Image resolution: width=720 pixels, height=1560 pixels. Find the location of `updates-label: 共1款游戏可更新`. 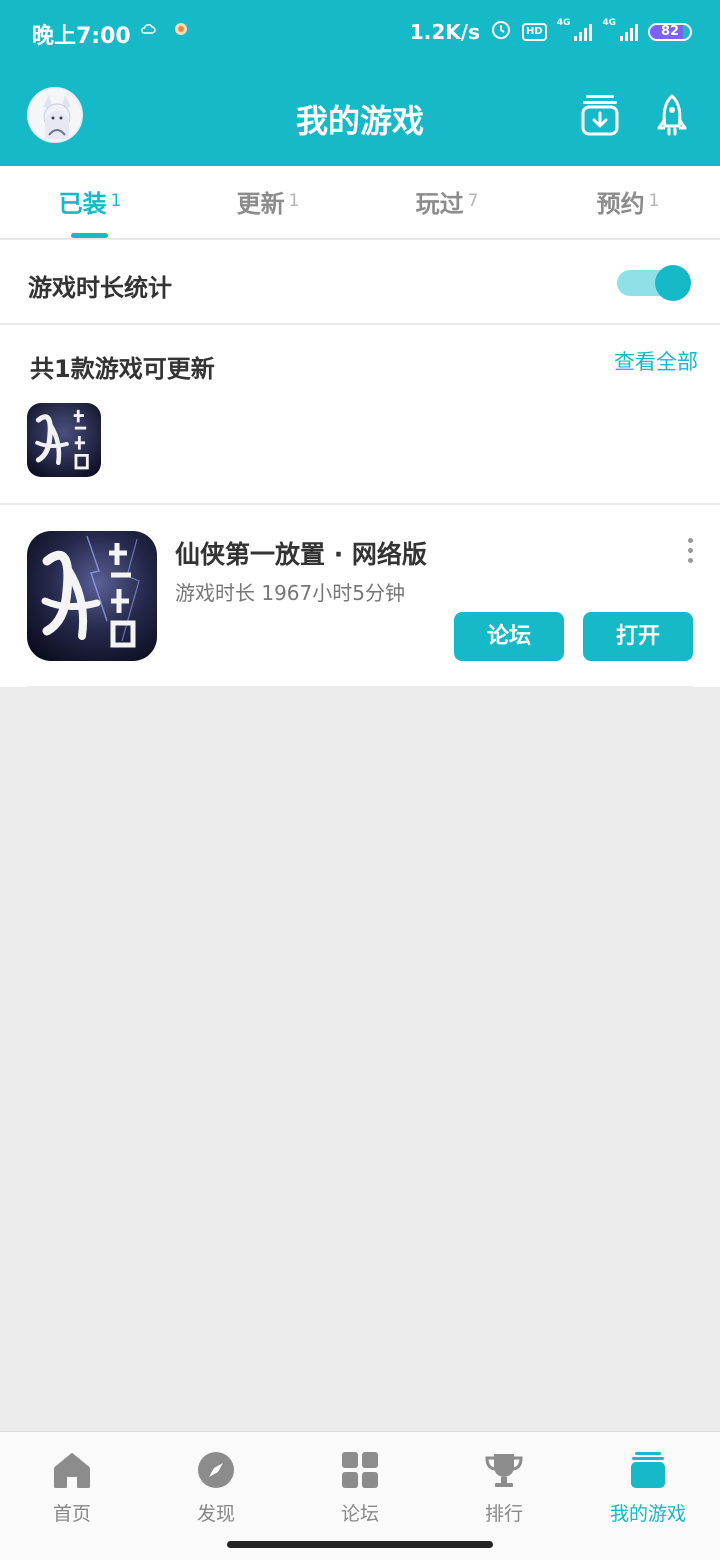

updates-label: 共1款游戏可更新 is located at coordinates (122, 369).